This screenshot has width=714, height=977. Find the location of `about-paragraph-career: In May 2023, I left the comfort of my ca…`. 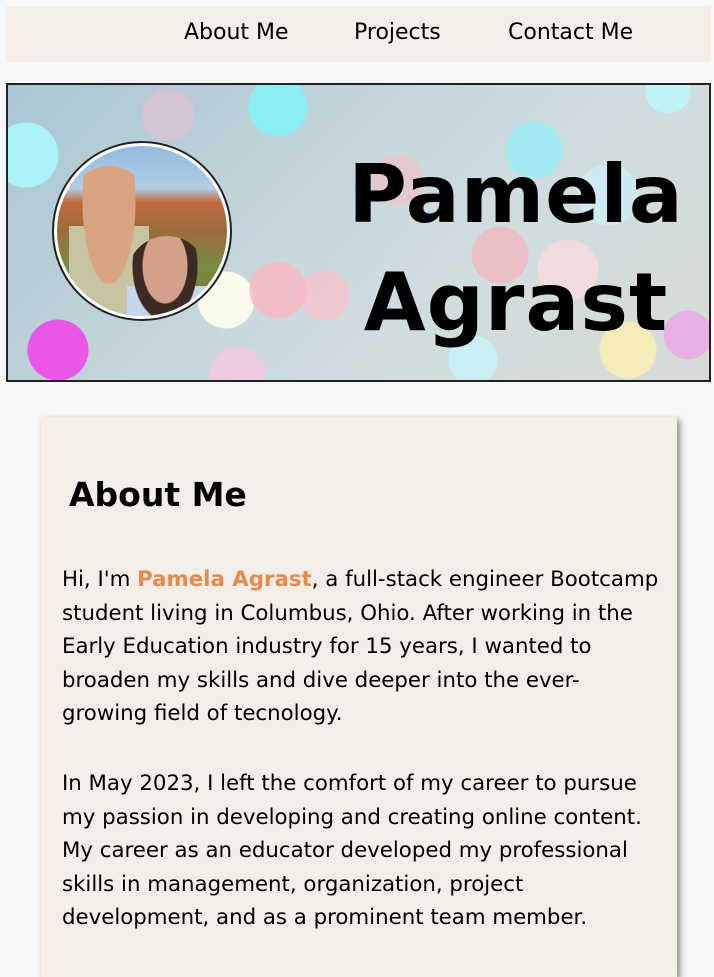

about-paragraph-career: In May 2023, I left the comfort of my ca… is located at coordinates (352, 851).